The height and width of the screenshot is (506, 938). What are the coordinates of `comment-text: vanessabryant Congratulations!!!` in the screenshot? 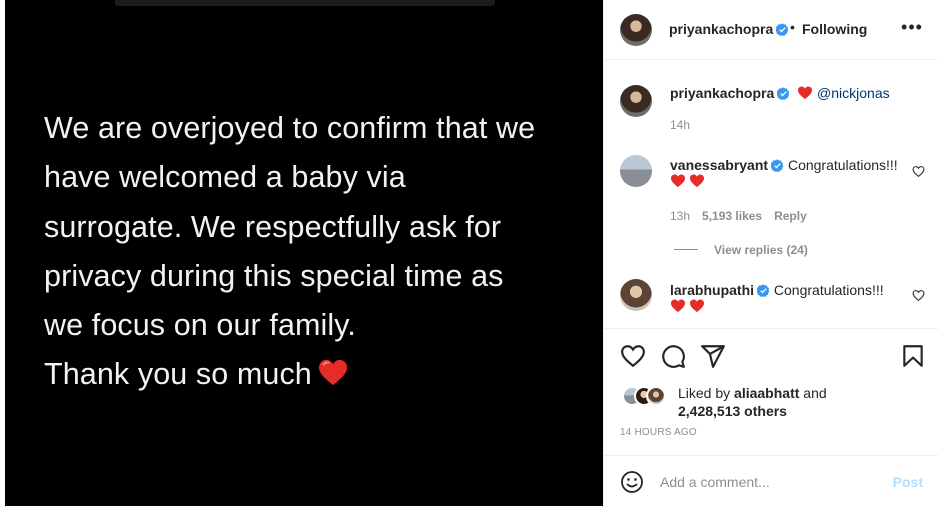 It's located at (784, 165).